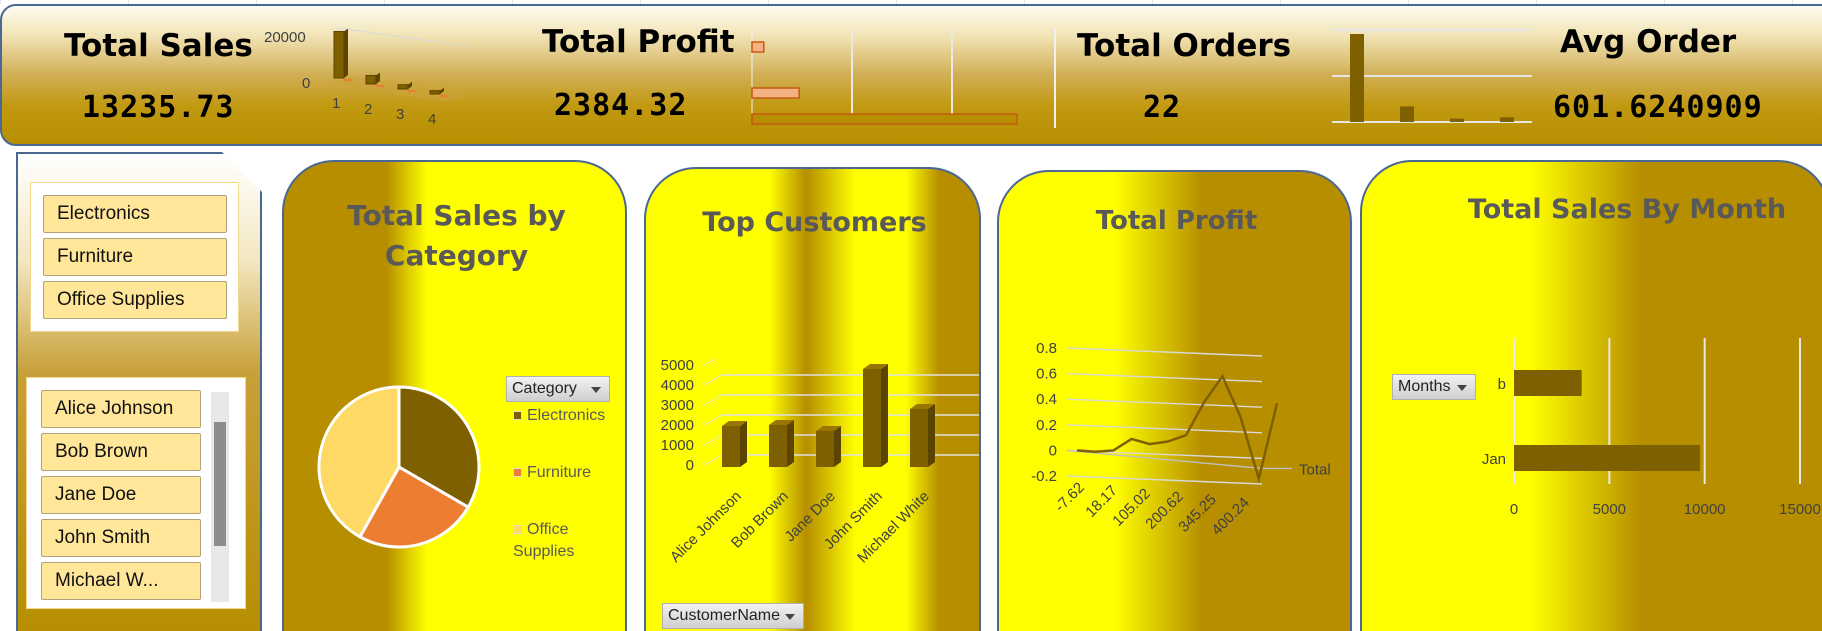  I want to click on category-slicer: Electronics Furniture Office Supplies, so click(134, 257).